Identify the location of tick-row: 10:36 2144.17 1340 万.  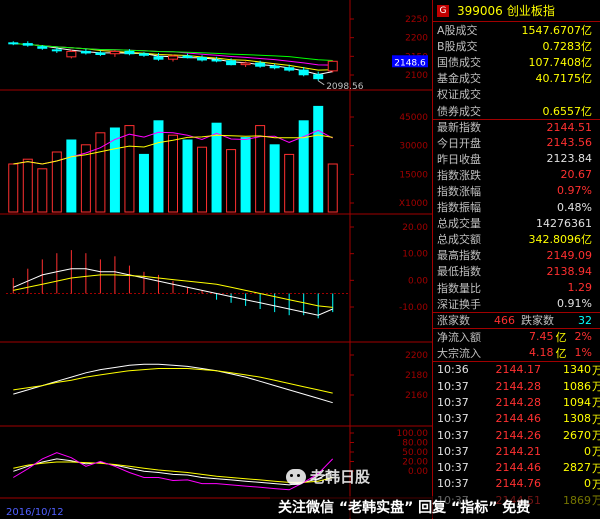
(516, 370).